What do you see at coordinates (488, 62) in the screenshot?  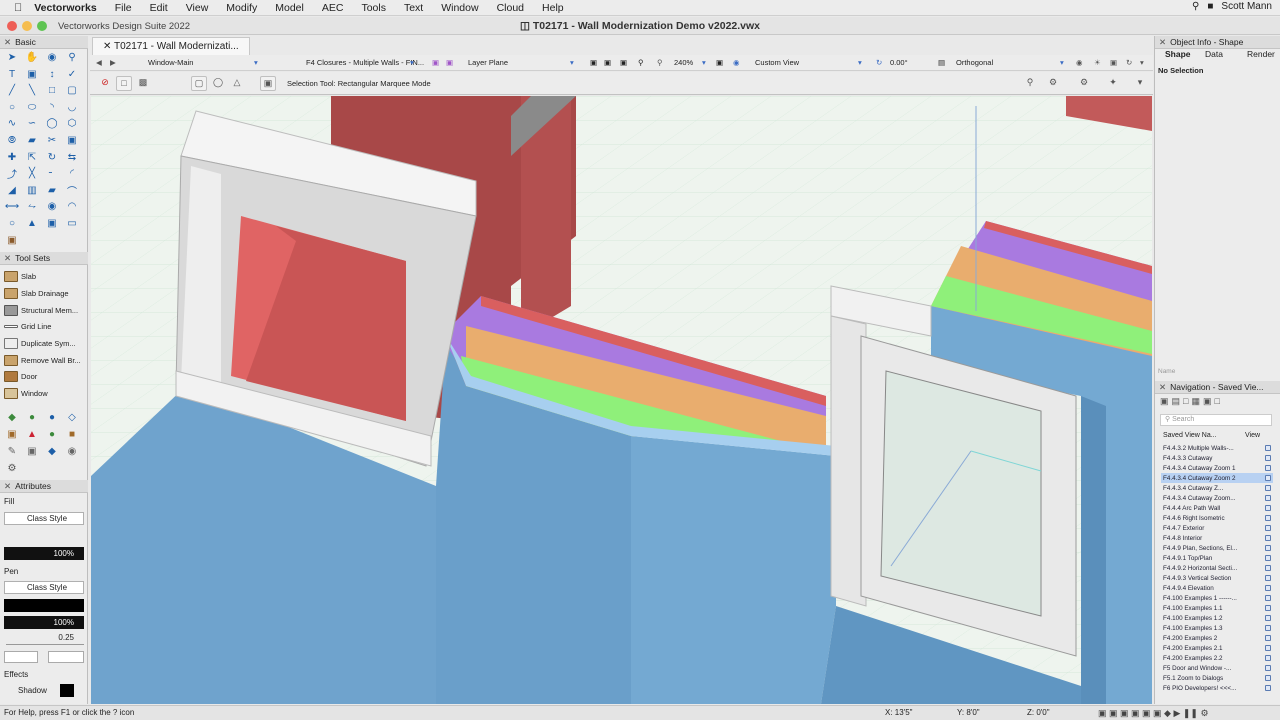 I see `layer-selector: Layer Plane` at bounding box center [488, 62].